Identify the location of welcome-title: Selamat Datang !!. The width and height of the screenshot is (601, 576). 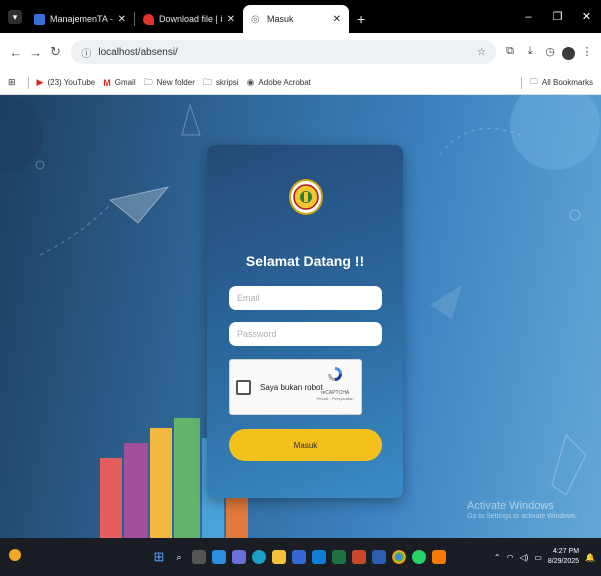
(305, 261).